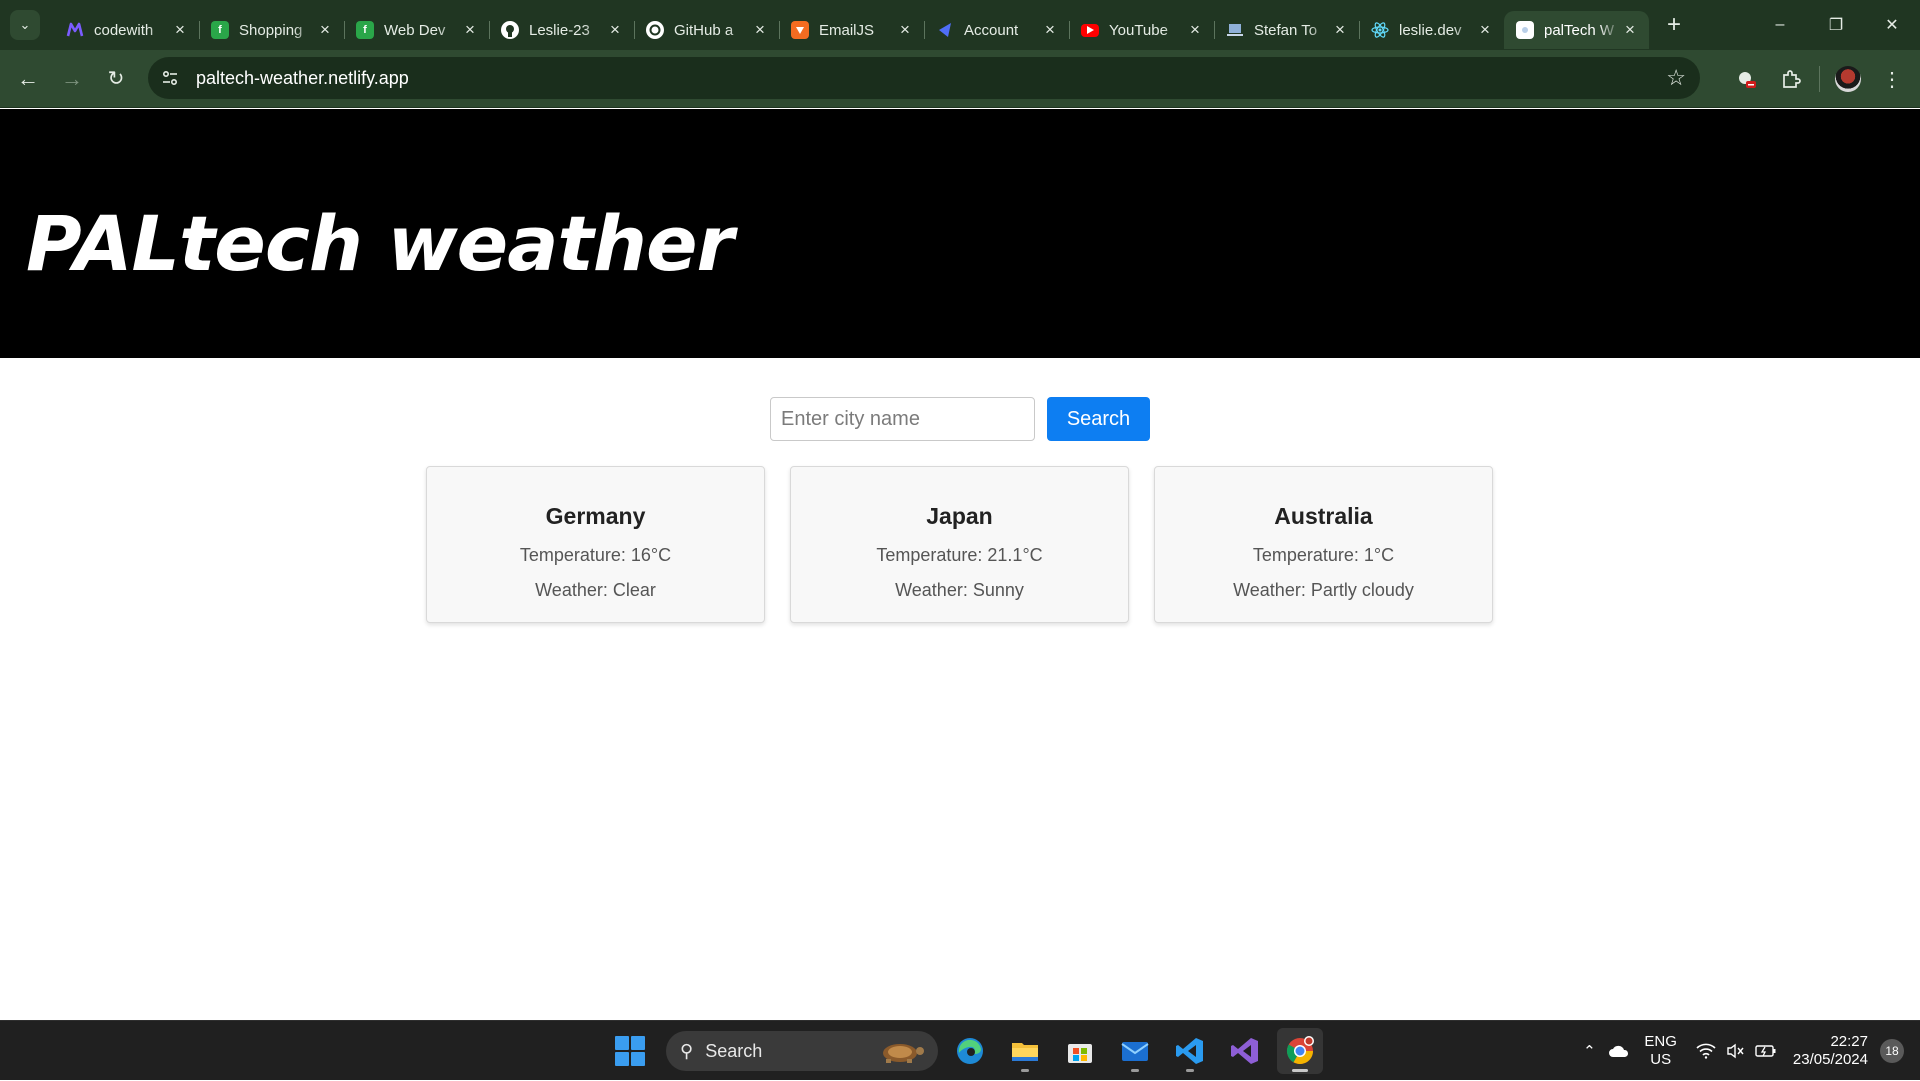 The width and height of the screenshot is (1920, 1081). I want to click on running-indicator, so click(1190, 1070).